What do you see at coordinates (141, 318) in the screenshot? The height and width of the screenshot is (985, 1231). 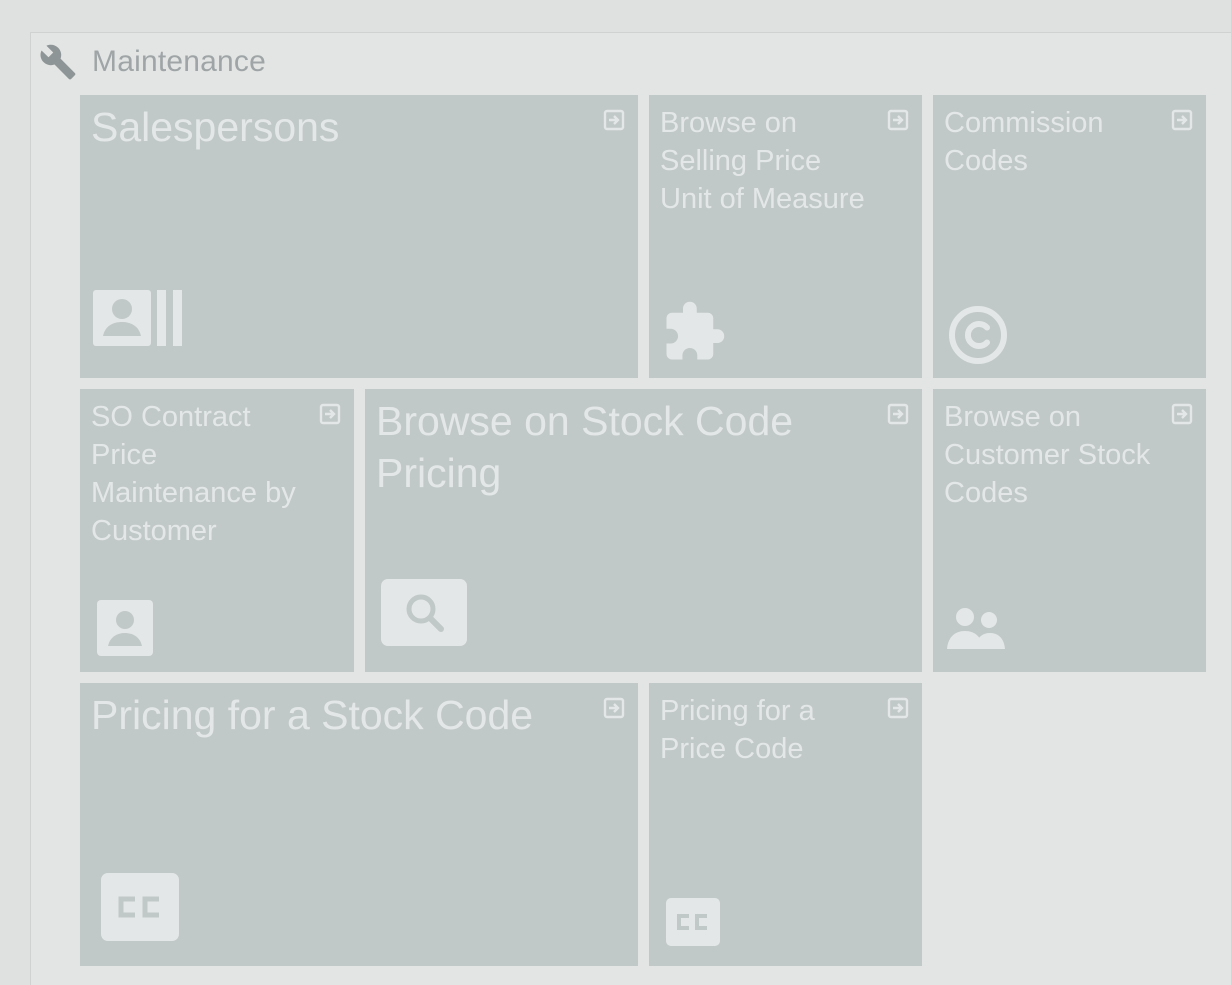 I see `contact-card-icon` at bounding box center [141, 318].